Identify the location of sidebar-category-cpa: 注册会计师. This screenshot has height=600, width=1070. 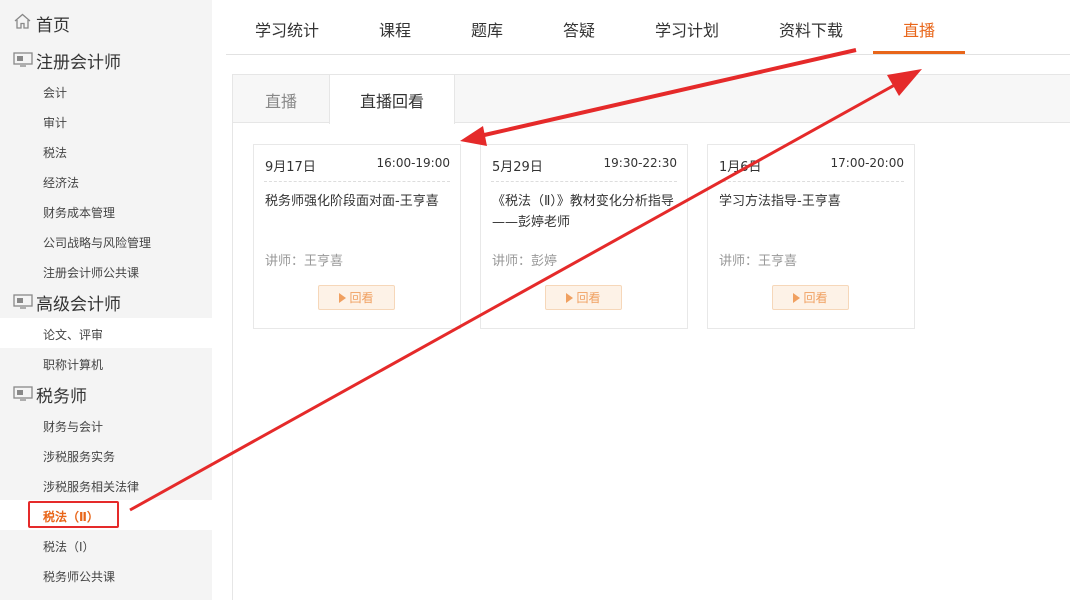
(106, 59).